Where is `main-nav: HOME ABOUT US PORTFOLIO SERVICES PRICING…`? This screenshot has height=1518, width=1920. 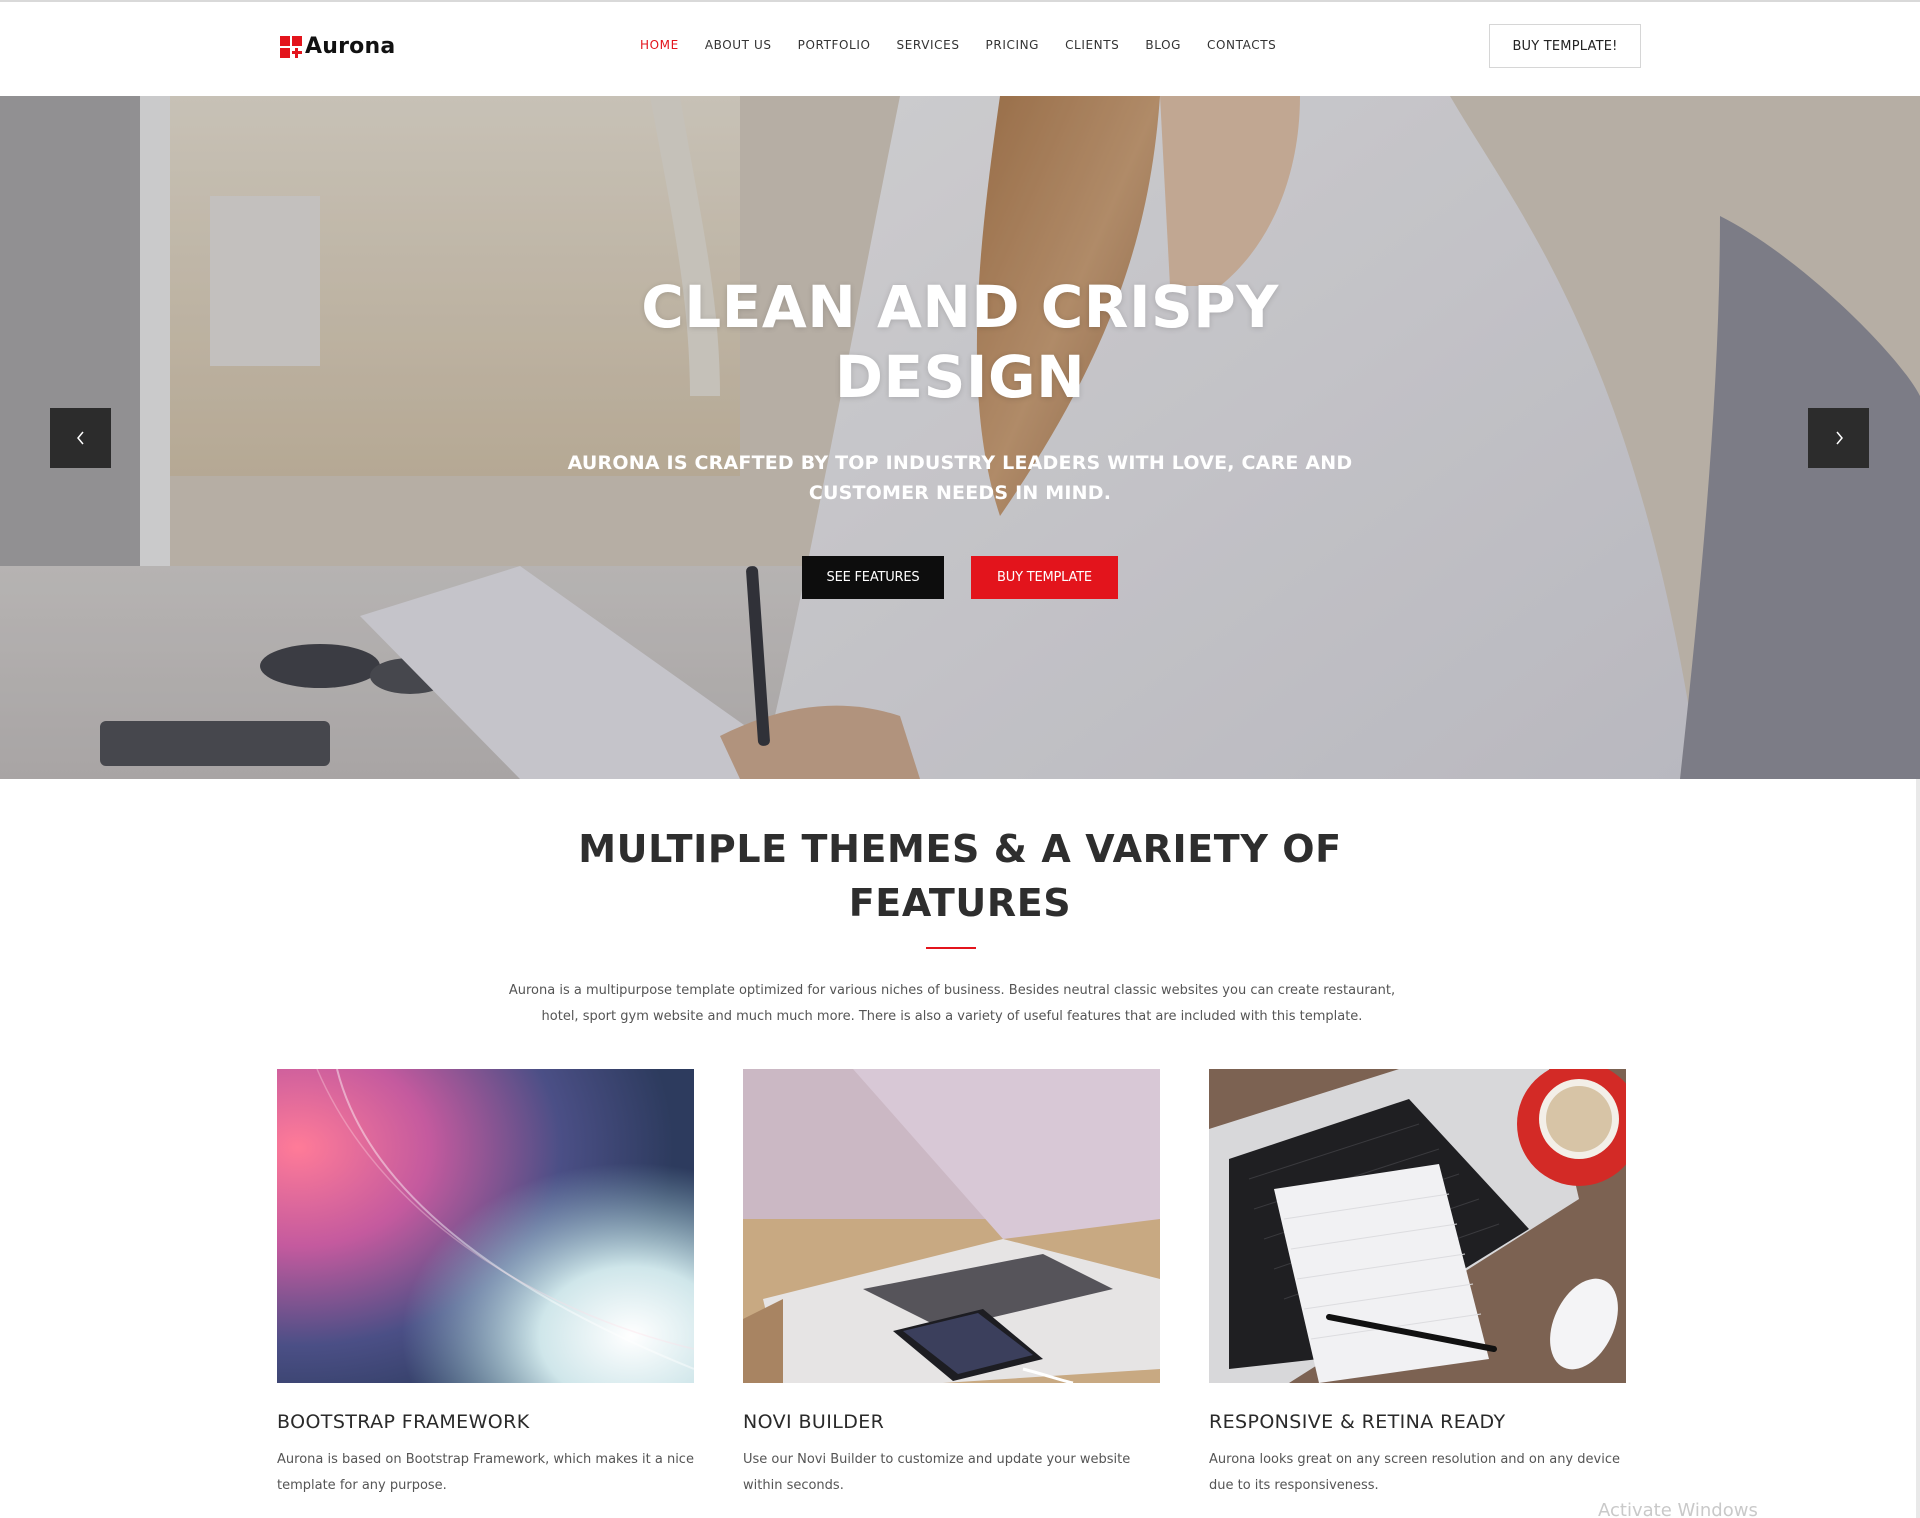 main-nav: HOME ABOUT US PORTFOLIO SERVICES PRICING… is located at coordinates (971, 45).